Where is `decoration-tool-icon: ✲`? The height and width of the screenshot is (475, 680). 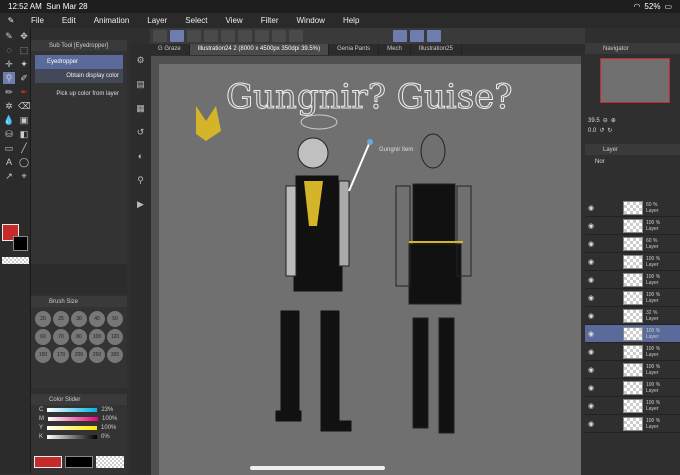
decoration-tool-icon: ✲ is located at coordinates (9, 106).